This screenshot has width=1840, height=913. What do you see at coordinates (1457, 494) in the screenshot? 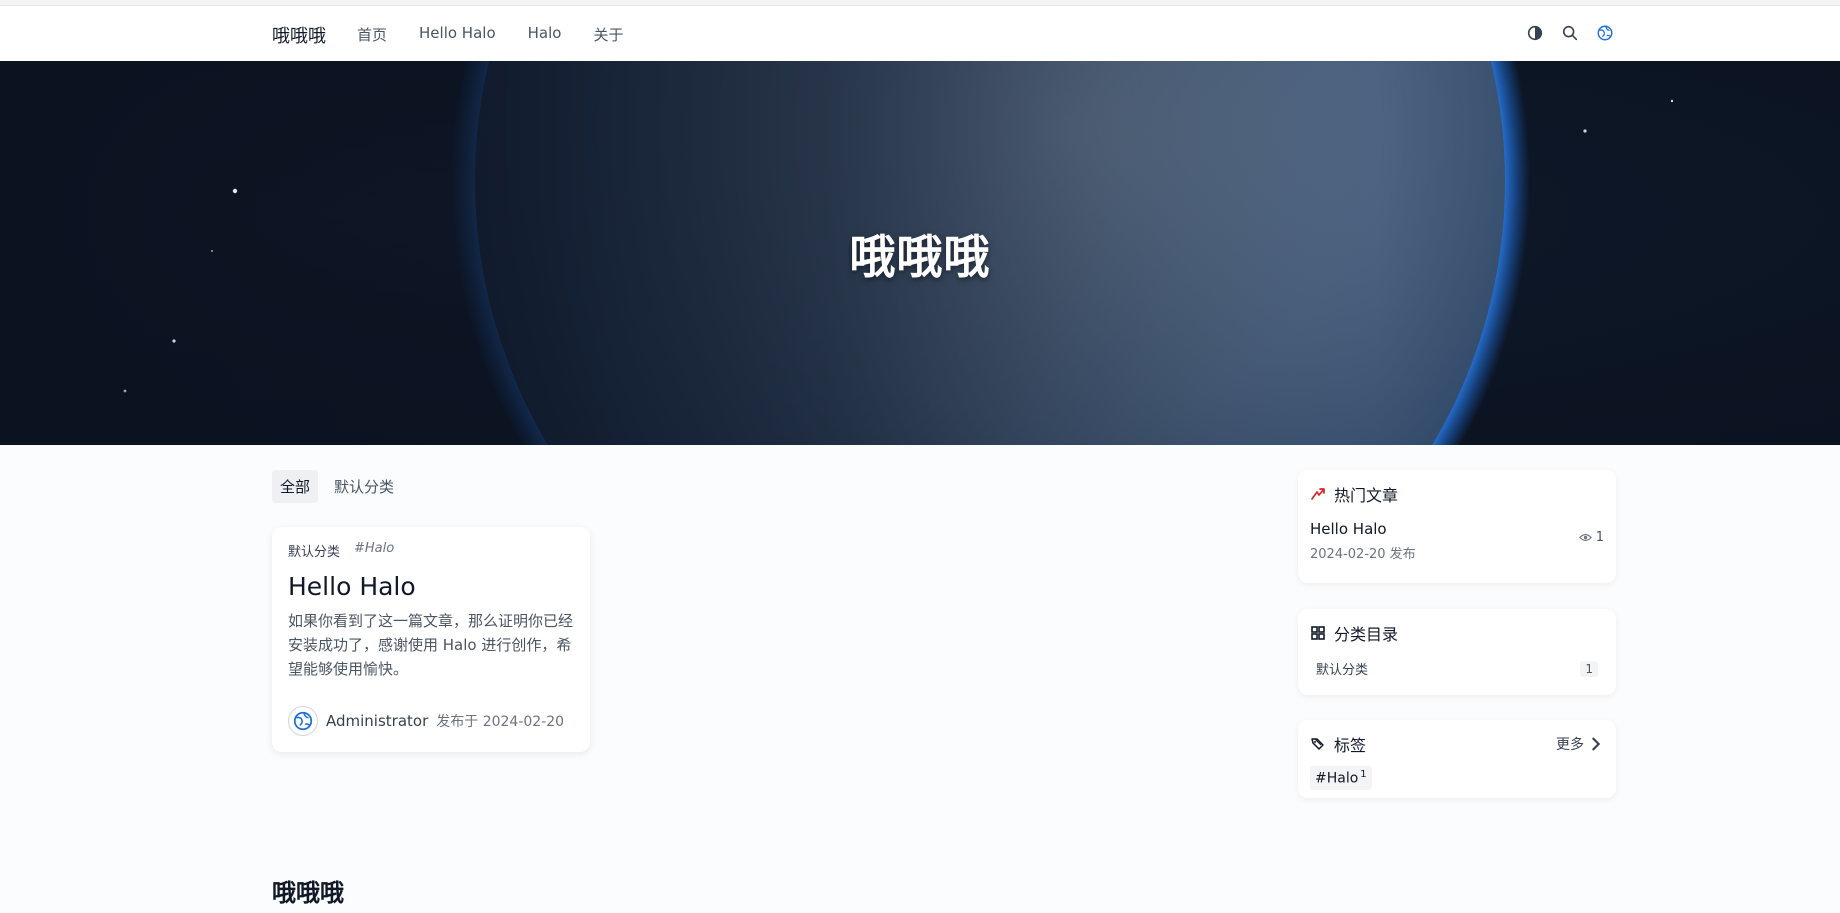
I see `hot-posts-header: 热门文章` at bounding box center [1457, 494].